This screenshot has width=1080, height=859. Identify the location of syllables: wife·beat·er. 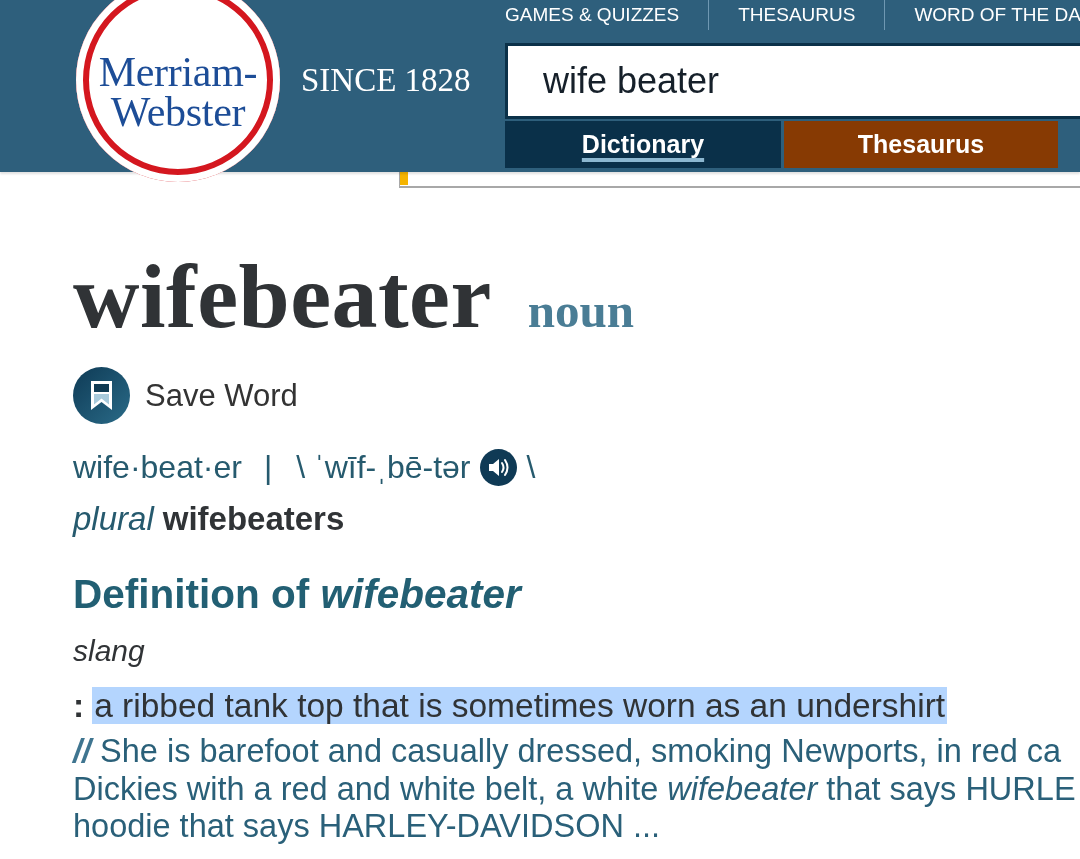
(157, 467).